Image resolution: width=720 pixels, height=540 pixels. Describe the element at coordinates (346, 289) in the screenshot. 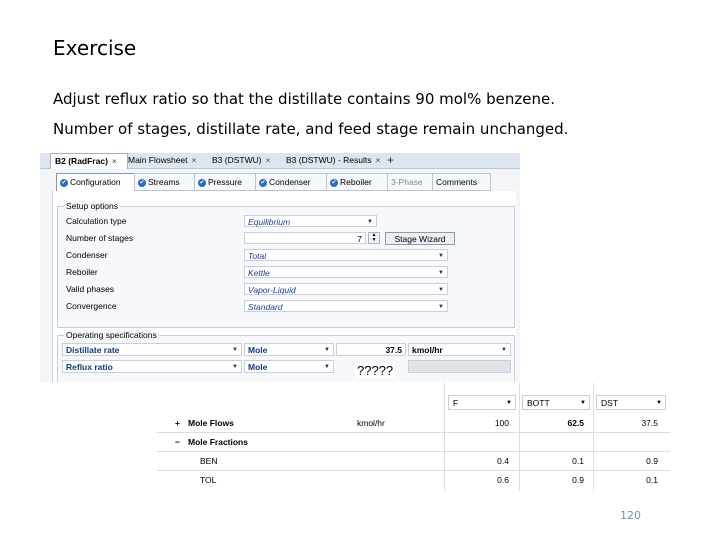

I see `valid-phases-select: Vapor-Liquid ▼` at that location.